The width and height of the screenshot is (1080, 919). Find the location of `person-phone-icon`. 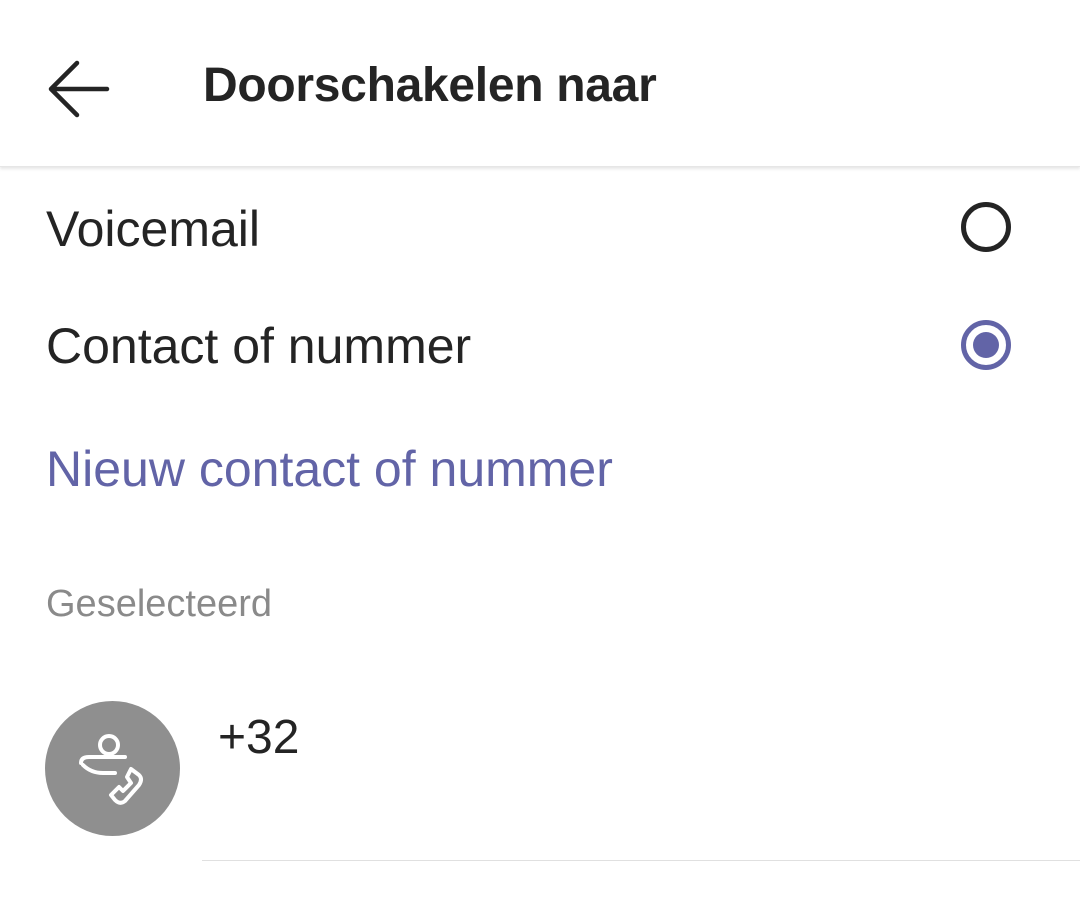

person-phone-icon is located at coordinates (110, 769).